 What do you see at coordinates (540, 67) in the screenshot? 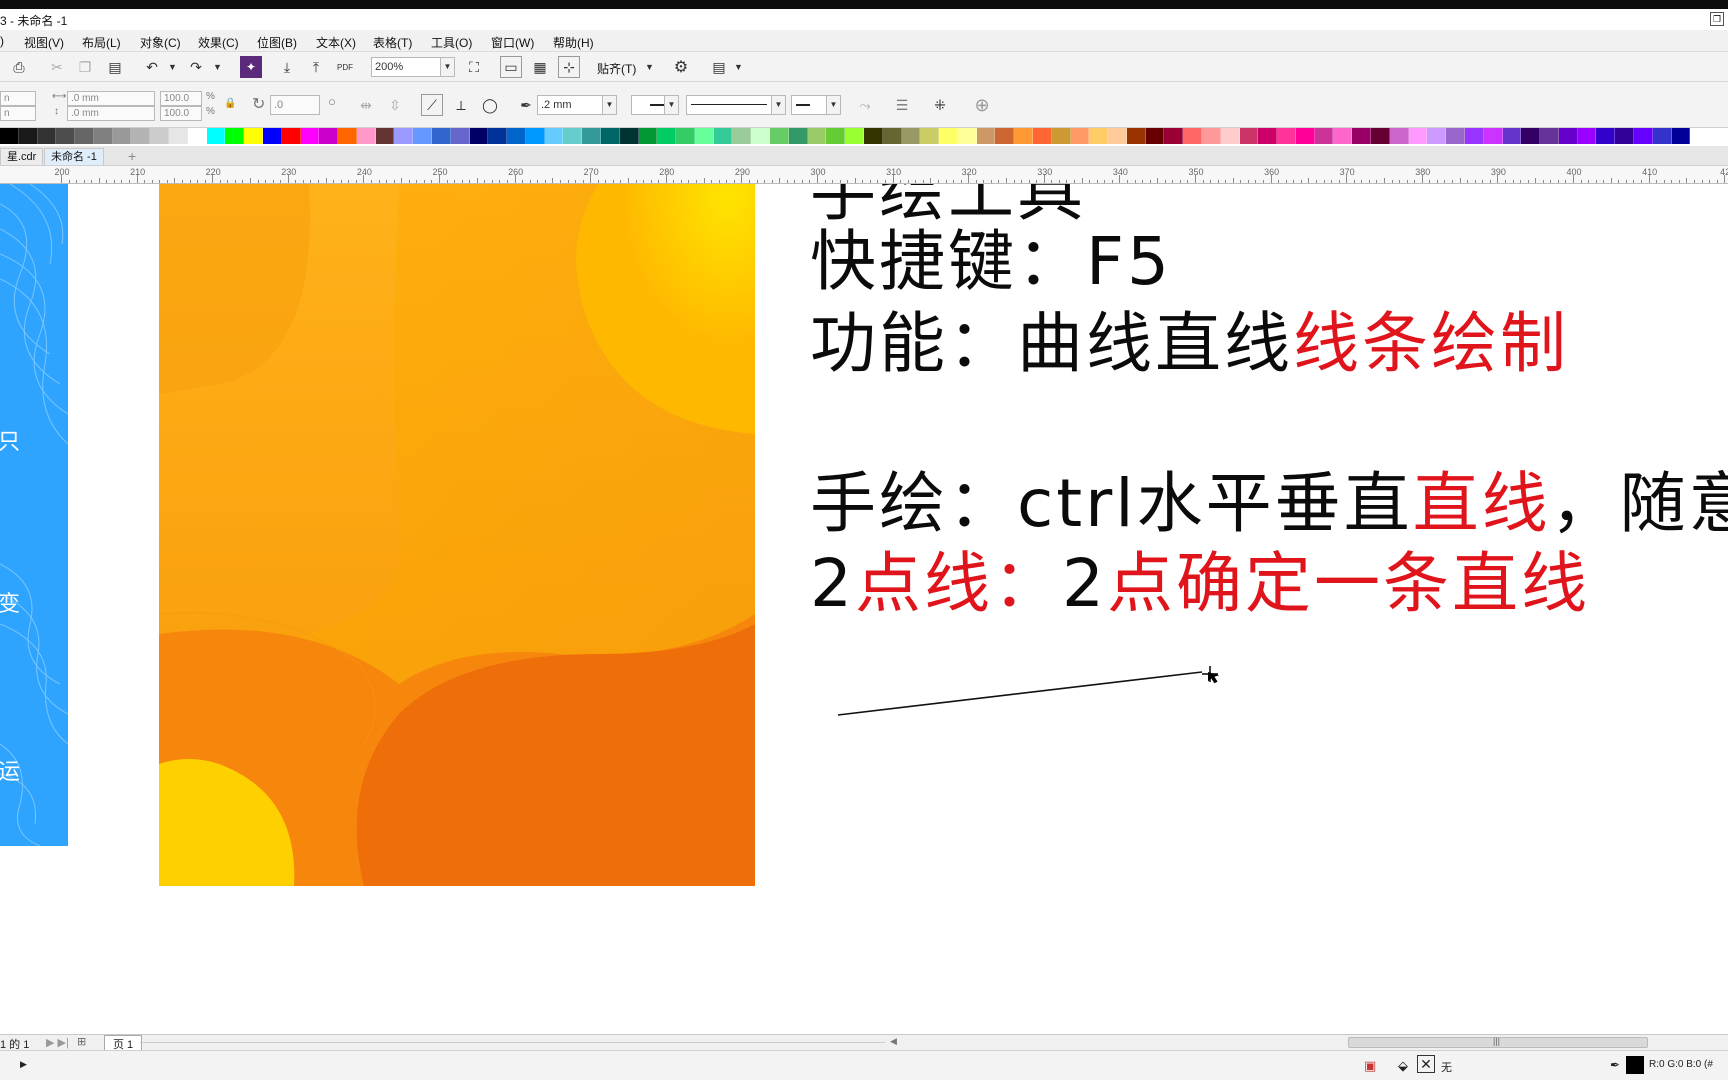
I see `show-grid-icon: ▦` at bounding box center [540, 67].